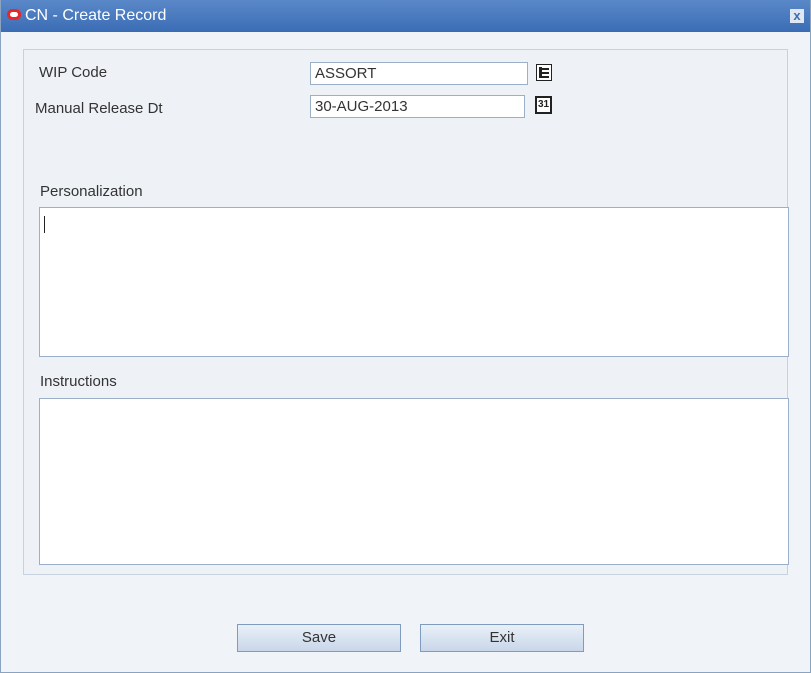  I want to click on calendar-icon: 31, so click(543, 105).